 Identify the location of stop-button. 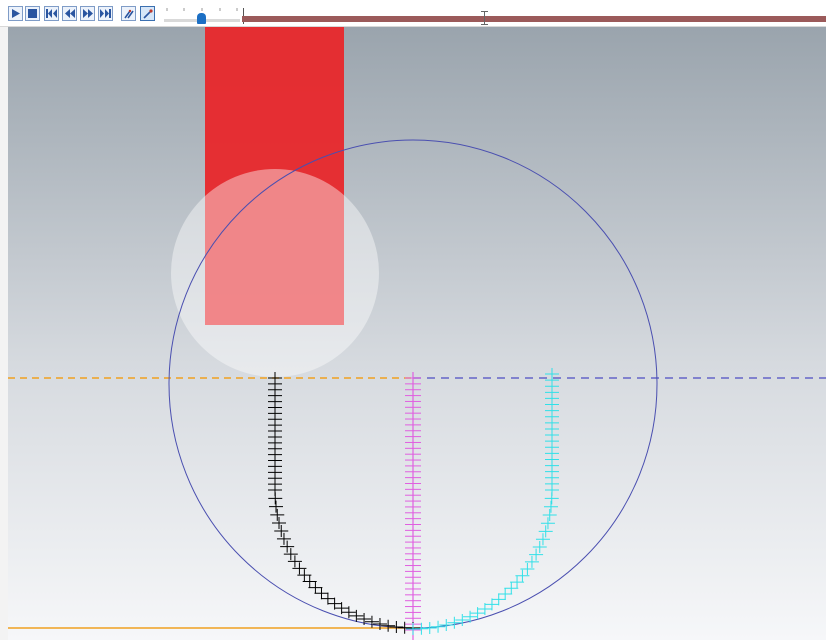
(32, 13).